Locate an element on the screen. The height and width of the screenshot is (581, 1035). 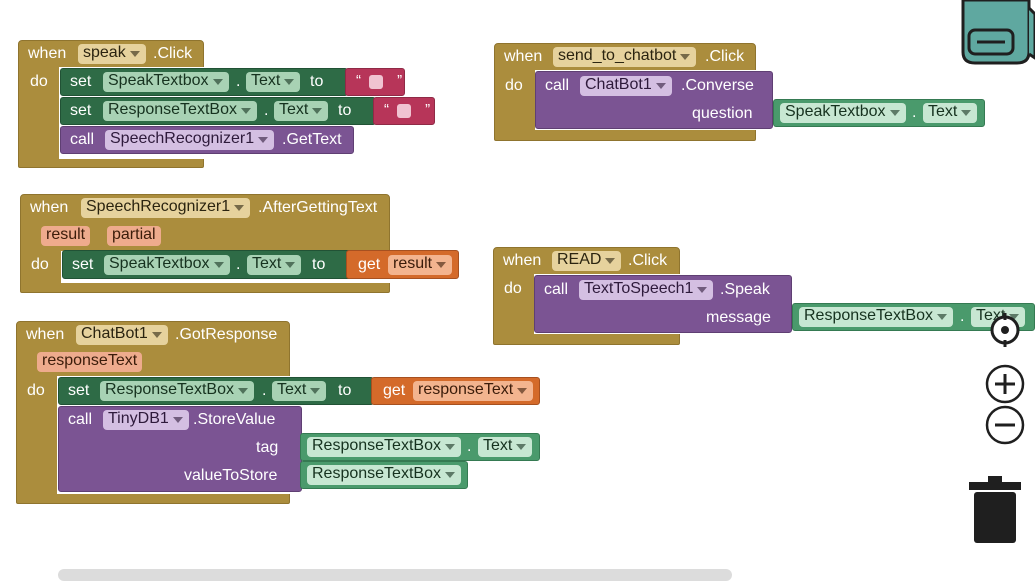
recenter-icon is located at coordinates (1005, 330).